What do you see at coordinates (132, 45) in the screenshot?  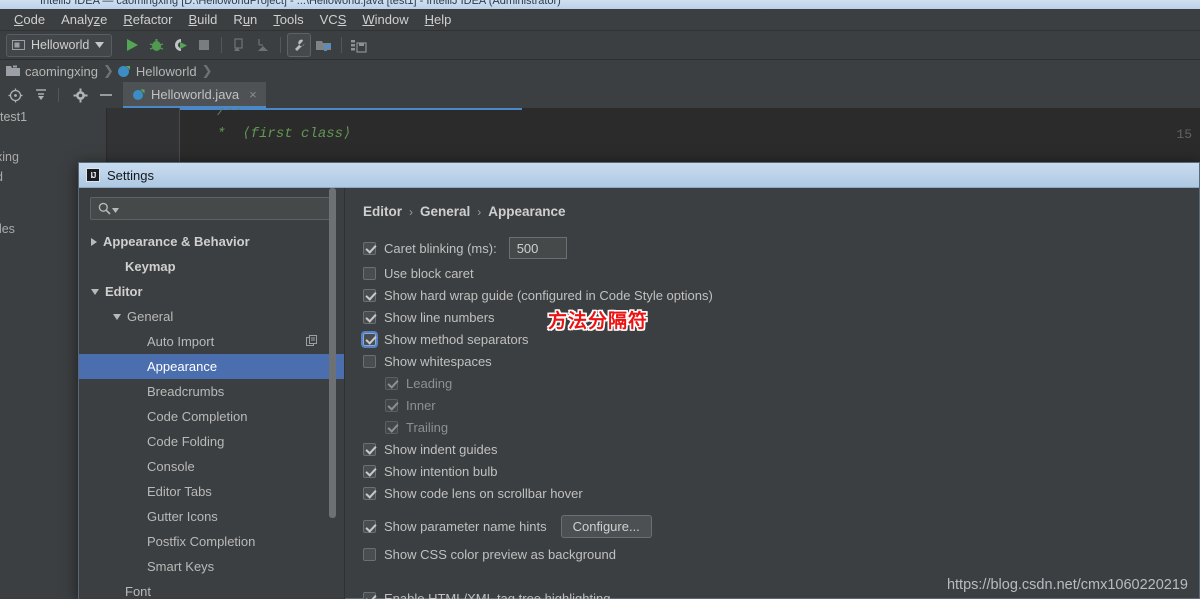 I see `run-icon` at bounding box center [132, 45].